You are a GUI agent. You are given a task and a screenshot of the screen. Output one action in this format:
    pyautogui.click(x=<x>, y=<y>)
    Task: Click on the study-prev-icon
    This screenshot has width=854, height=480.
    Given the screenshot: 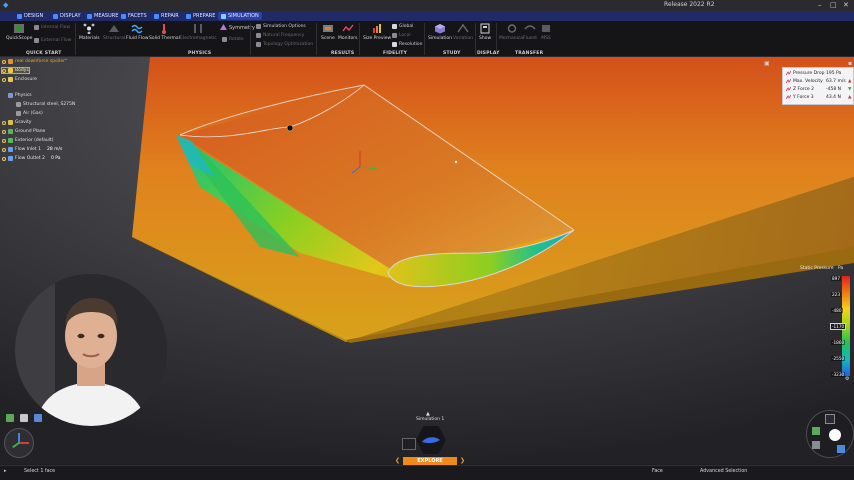 What is the action you would take?
    pyautogui.click(x=409, y=444)
    